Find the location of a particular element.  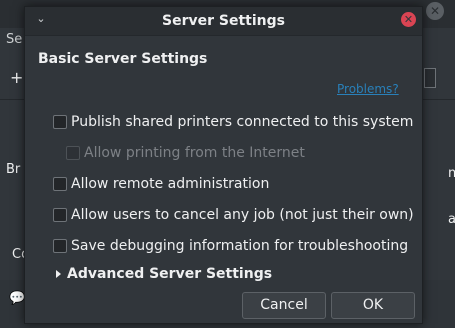

background-search-field is located at coordinates (430, 78).